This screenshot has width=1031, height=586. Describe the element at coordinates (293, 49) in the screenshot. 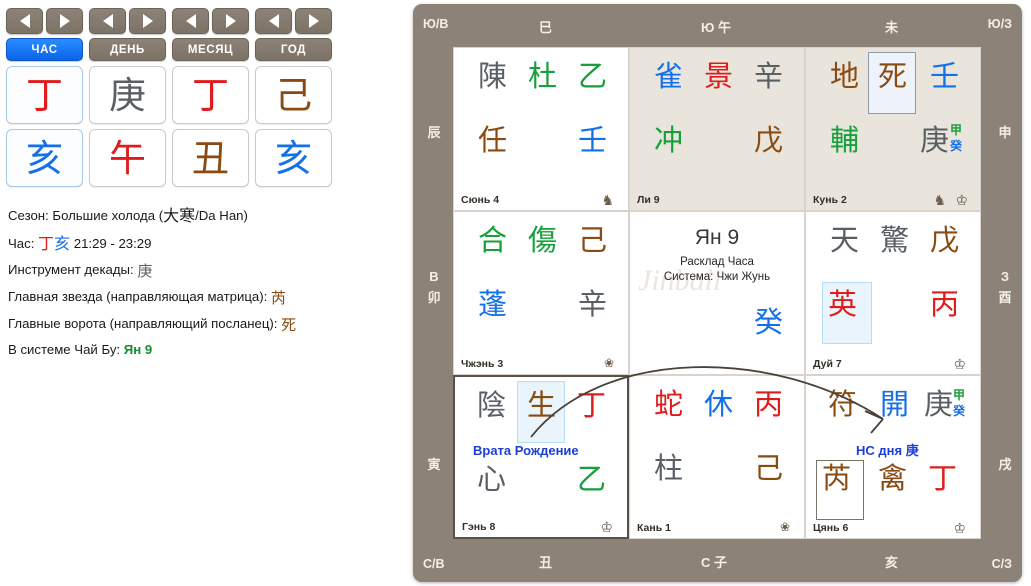

I see `tab-year: ГОД` at that location.